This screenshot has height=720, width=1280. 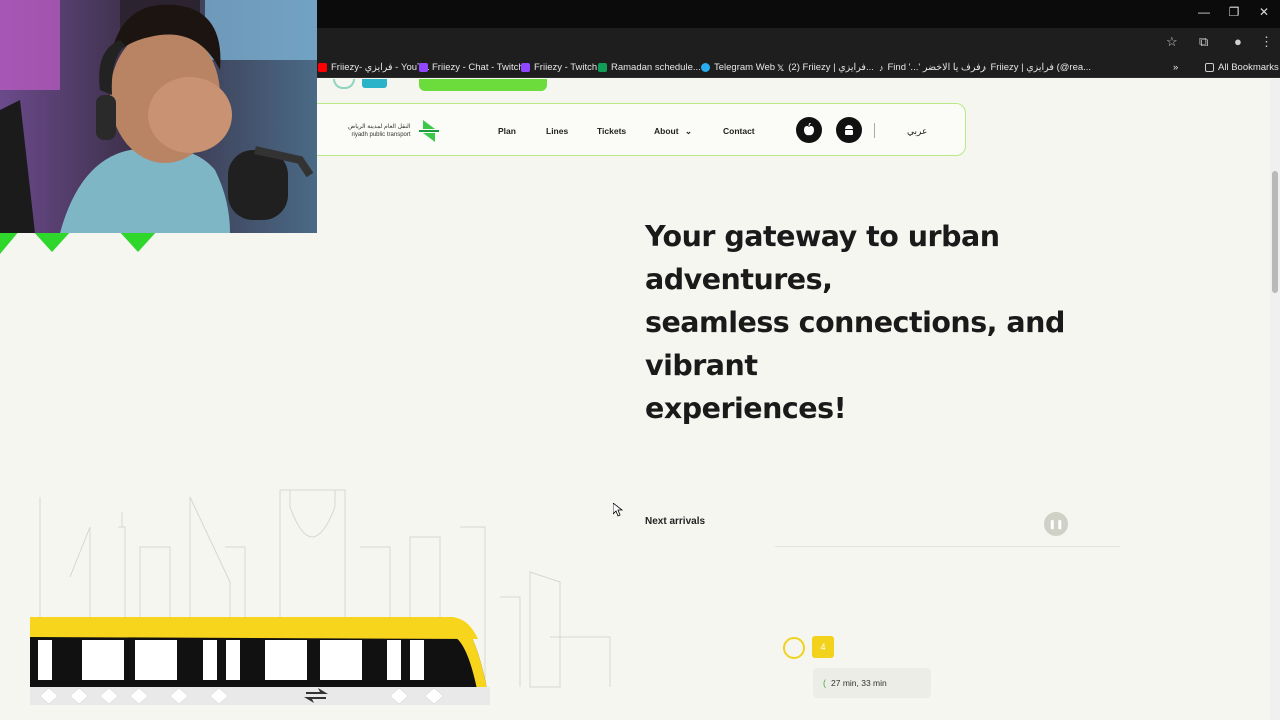 I want to click on pause-button: ❚❚, so click(x=1056, y=524).